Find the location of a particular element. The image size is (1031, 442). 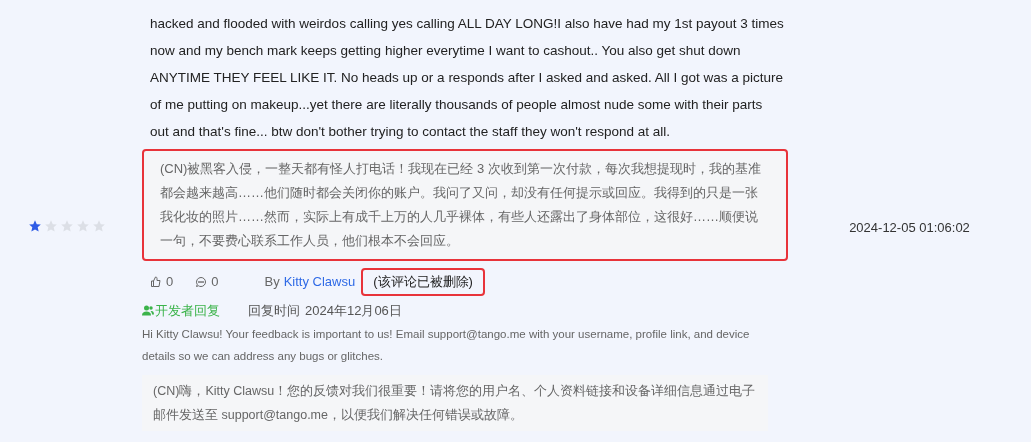

filled-star-icon is located at coordinates (35, 226).